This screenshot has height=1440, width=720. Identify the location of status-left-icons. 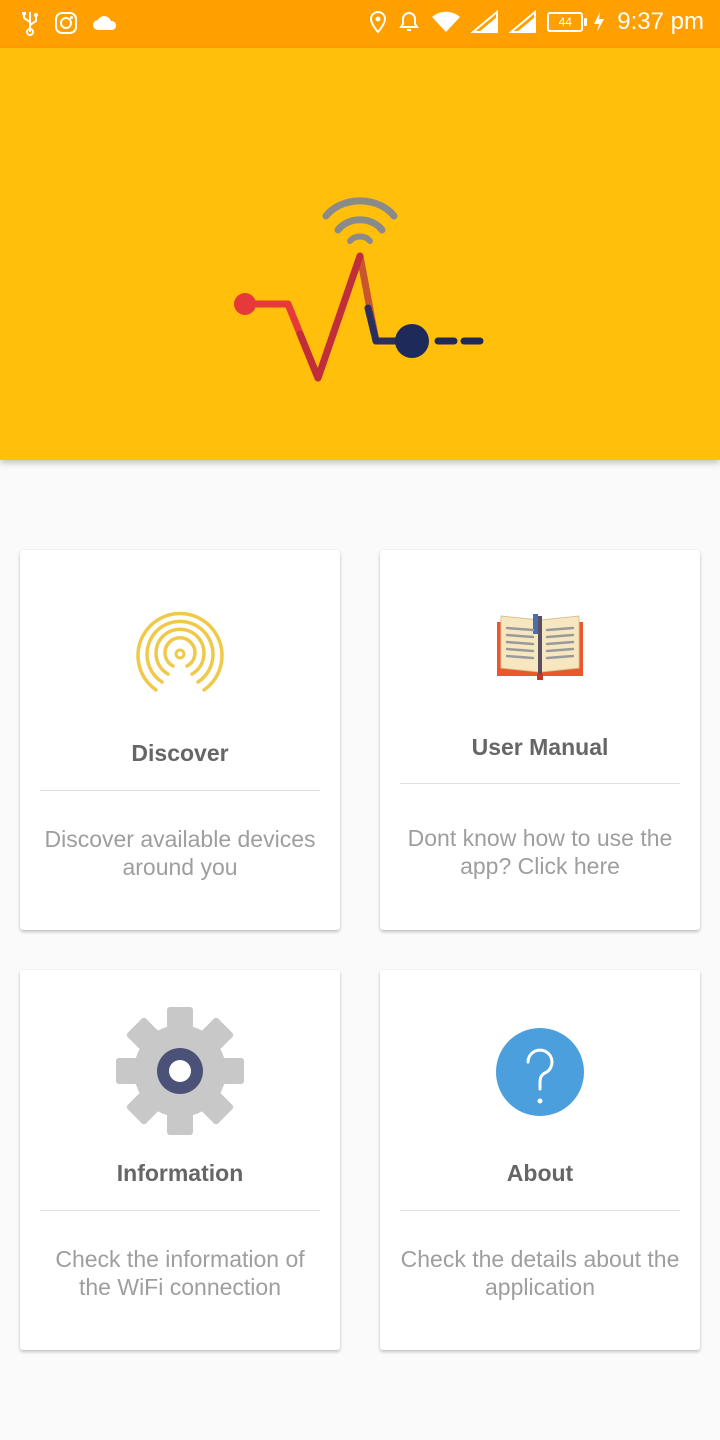
(69, 23).